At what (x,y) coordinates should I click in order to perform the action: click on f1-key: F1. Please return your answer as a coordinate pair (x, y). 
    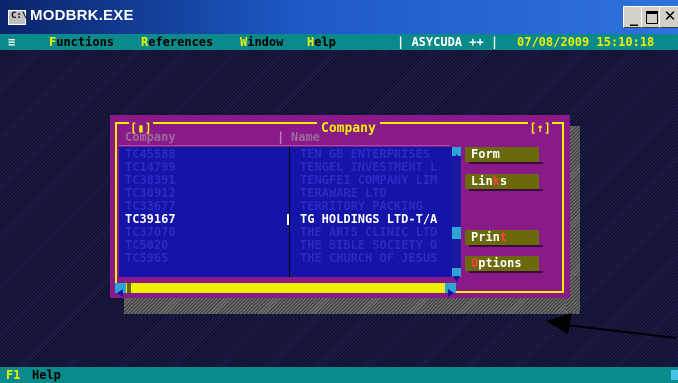
    Looking at the image, I should click on (13, 375).